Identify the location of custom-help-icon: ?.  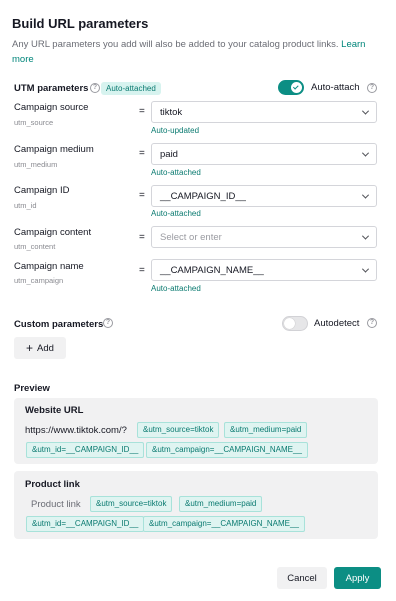
(108, 323).